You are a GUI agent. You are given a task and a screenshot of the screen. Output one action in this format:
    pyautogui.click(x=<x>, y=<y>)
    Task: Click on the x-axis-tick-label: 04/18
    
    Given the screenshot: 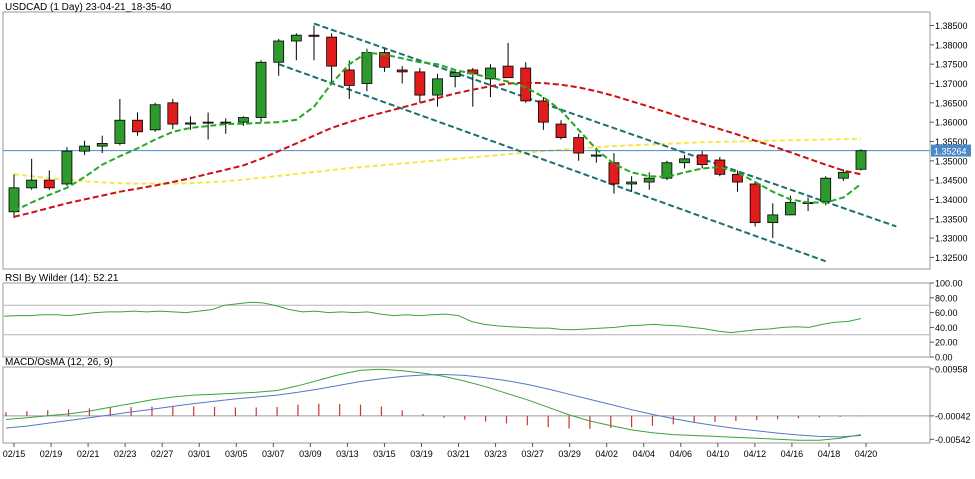 What is the action you would take?
    pyautogui.click(x=829, y=454)
    